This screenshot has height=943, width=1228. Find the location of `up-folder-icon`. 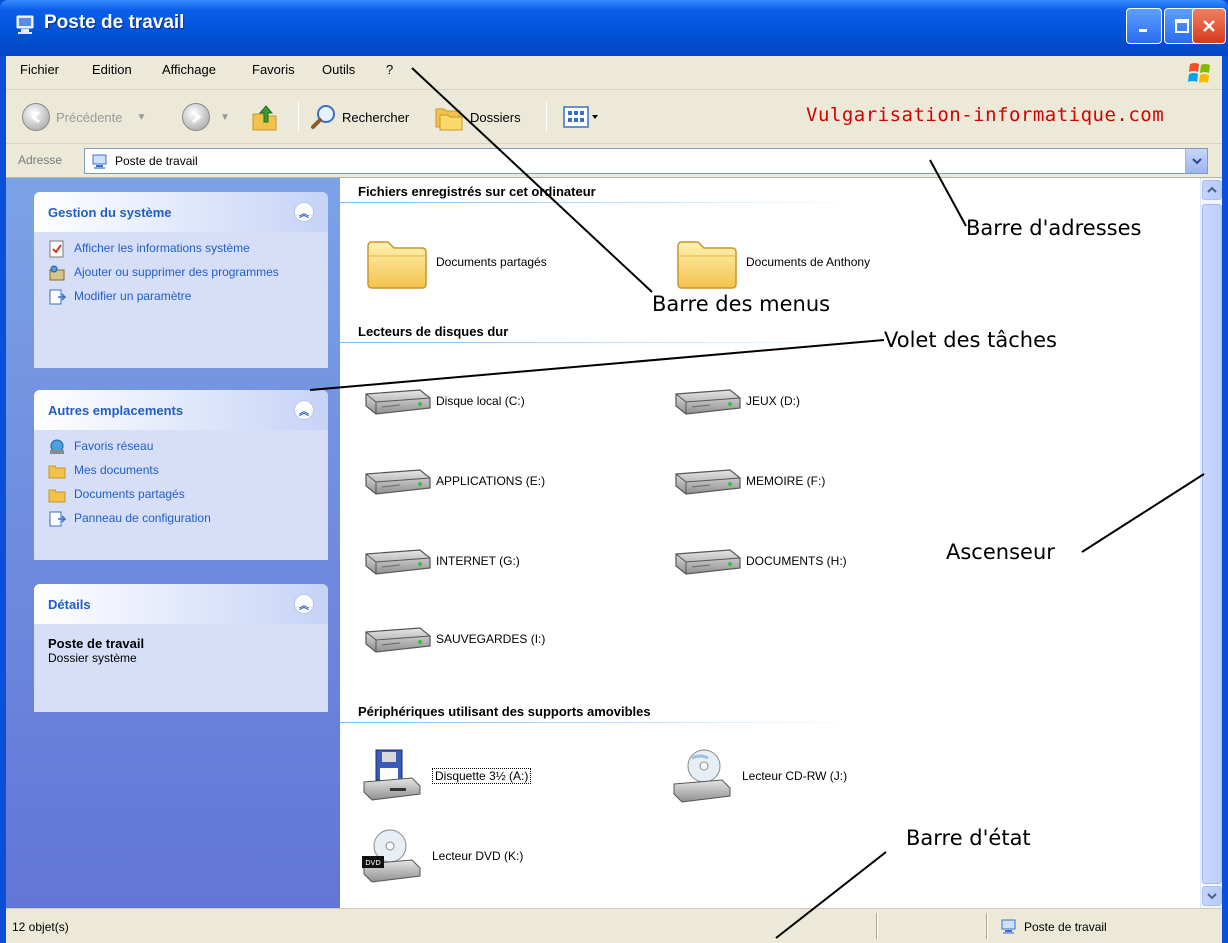

up-folder-icon is located at coordinates (264, 118).